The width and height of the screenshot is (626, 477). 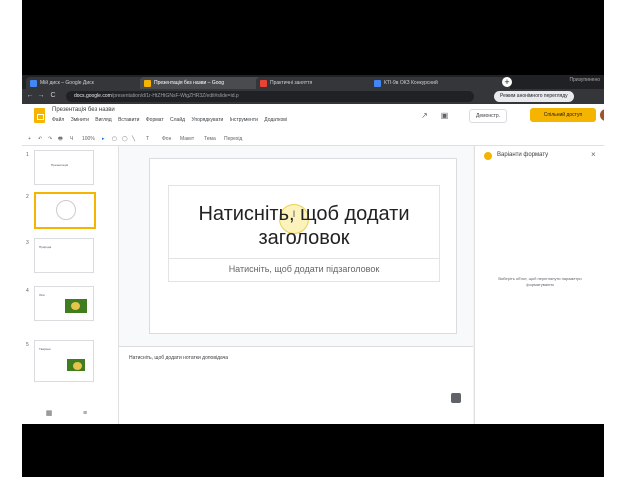 I want to click on slide-number: 3, so click(x=27, y=243).